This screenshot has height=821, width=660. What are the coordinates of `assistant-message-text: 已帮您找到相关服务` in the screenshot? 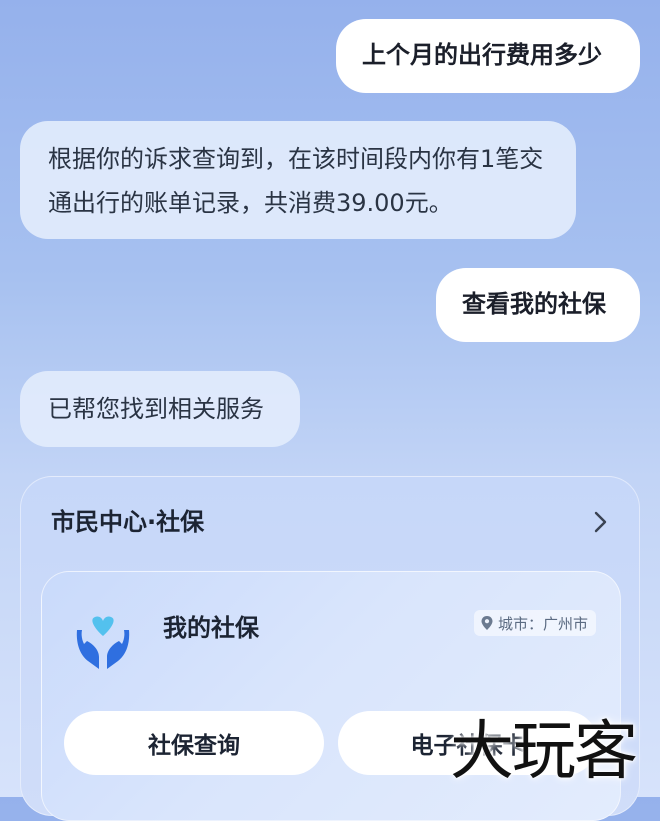 It's located at (156, 409).